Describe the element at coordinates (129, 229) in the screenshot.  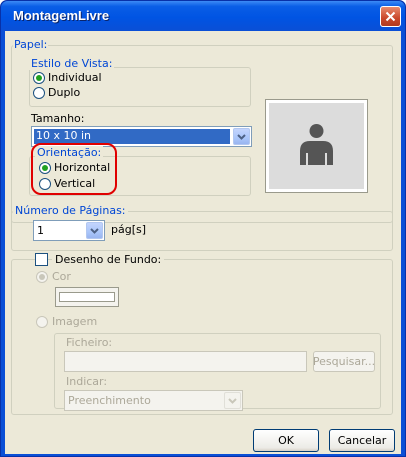
I see `paginas-unit: pág[s]` at that location.